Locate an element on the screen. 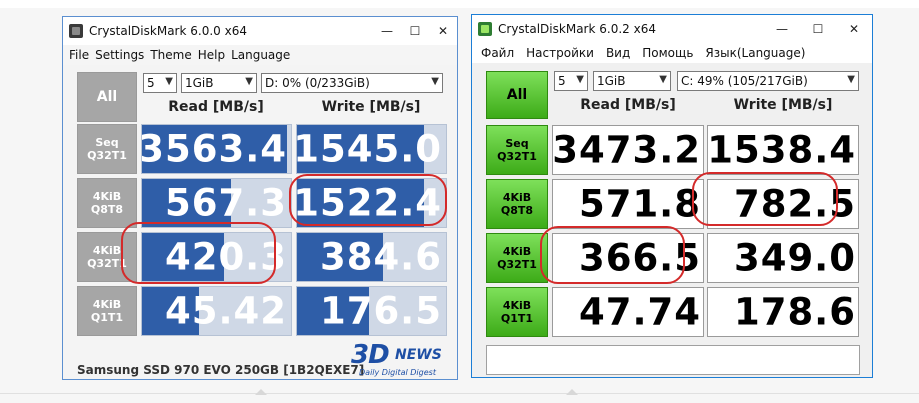 Image resolution: width=919 pixels, height=403 pixels. menu-language: Язык(Language) is located at coordinates (755, 53).